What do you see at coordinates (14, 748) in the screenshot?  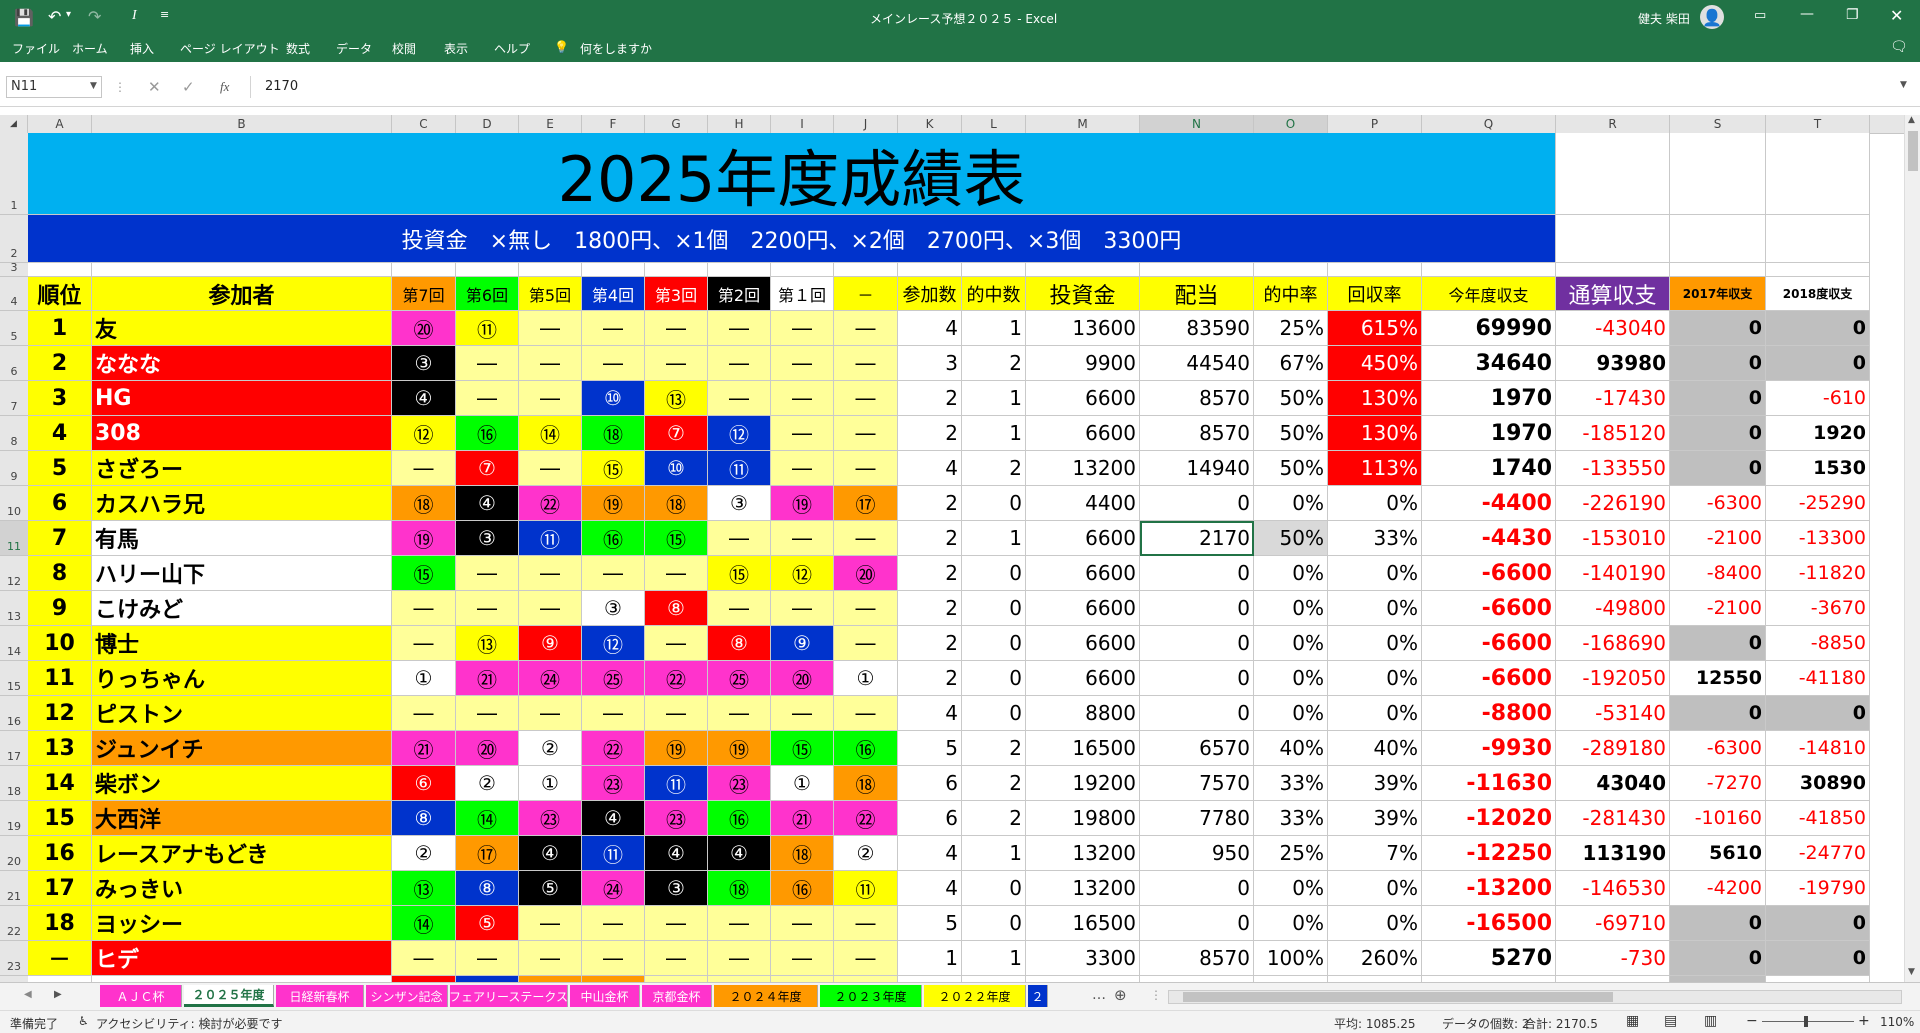 I see `row-header-17: 17` at bounding box center [14, 748].